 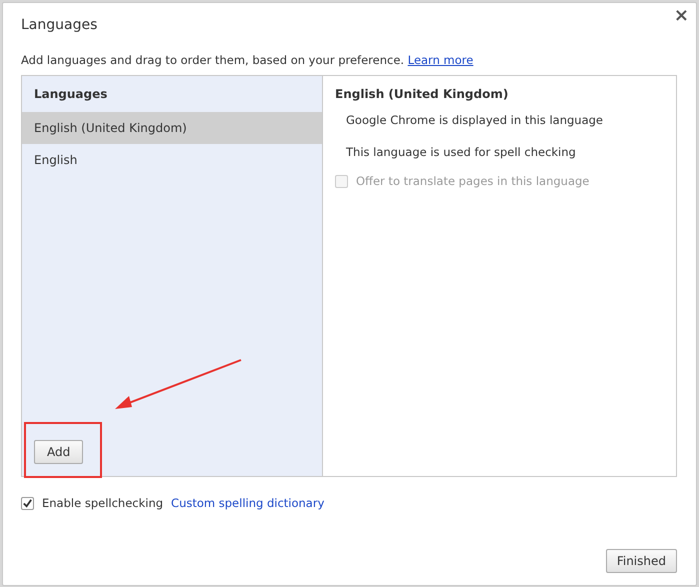 What do you see at coordinates (681, 16) in the screenshot?
I see `close-button: ×` at bounding box center [681, 16].